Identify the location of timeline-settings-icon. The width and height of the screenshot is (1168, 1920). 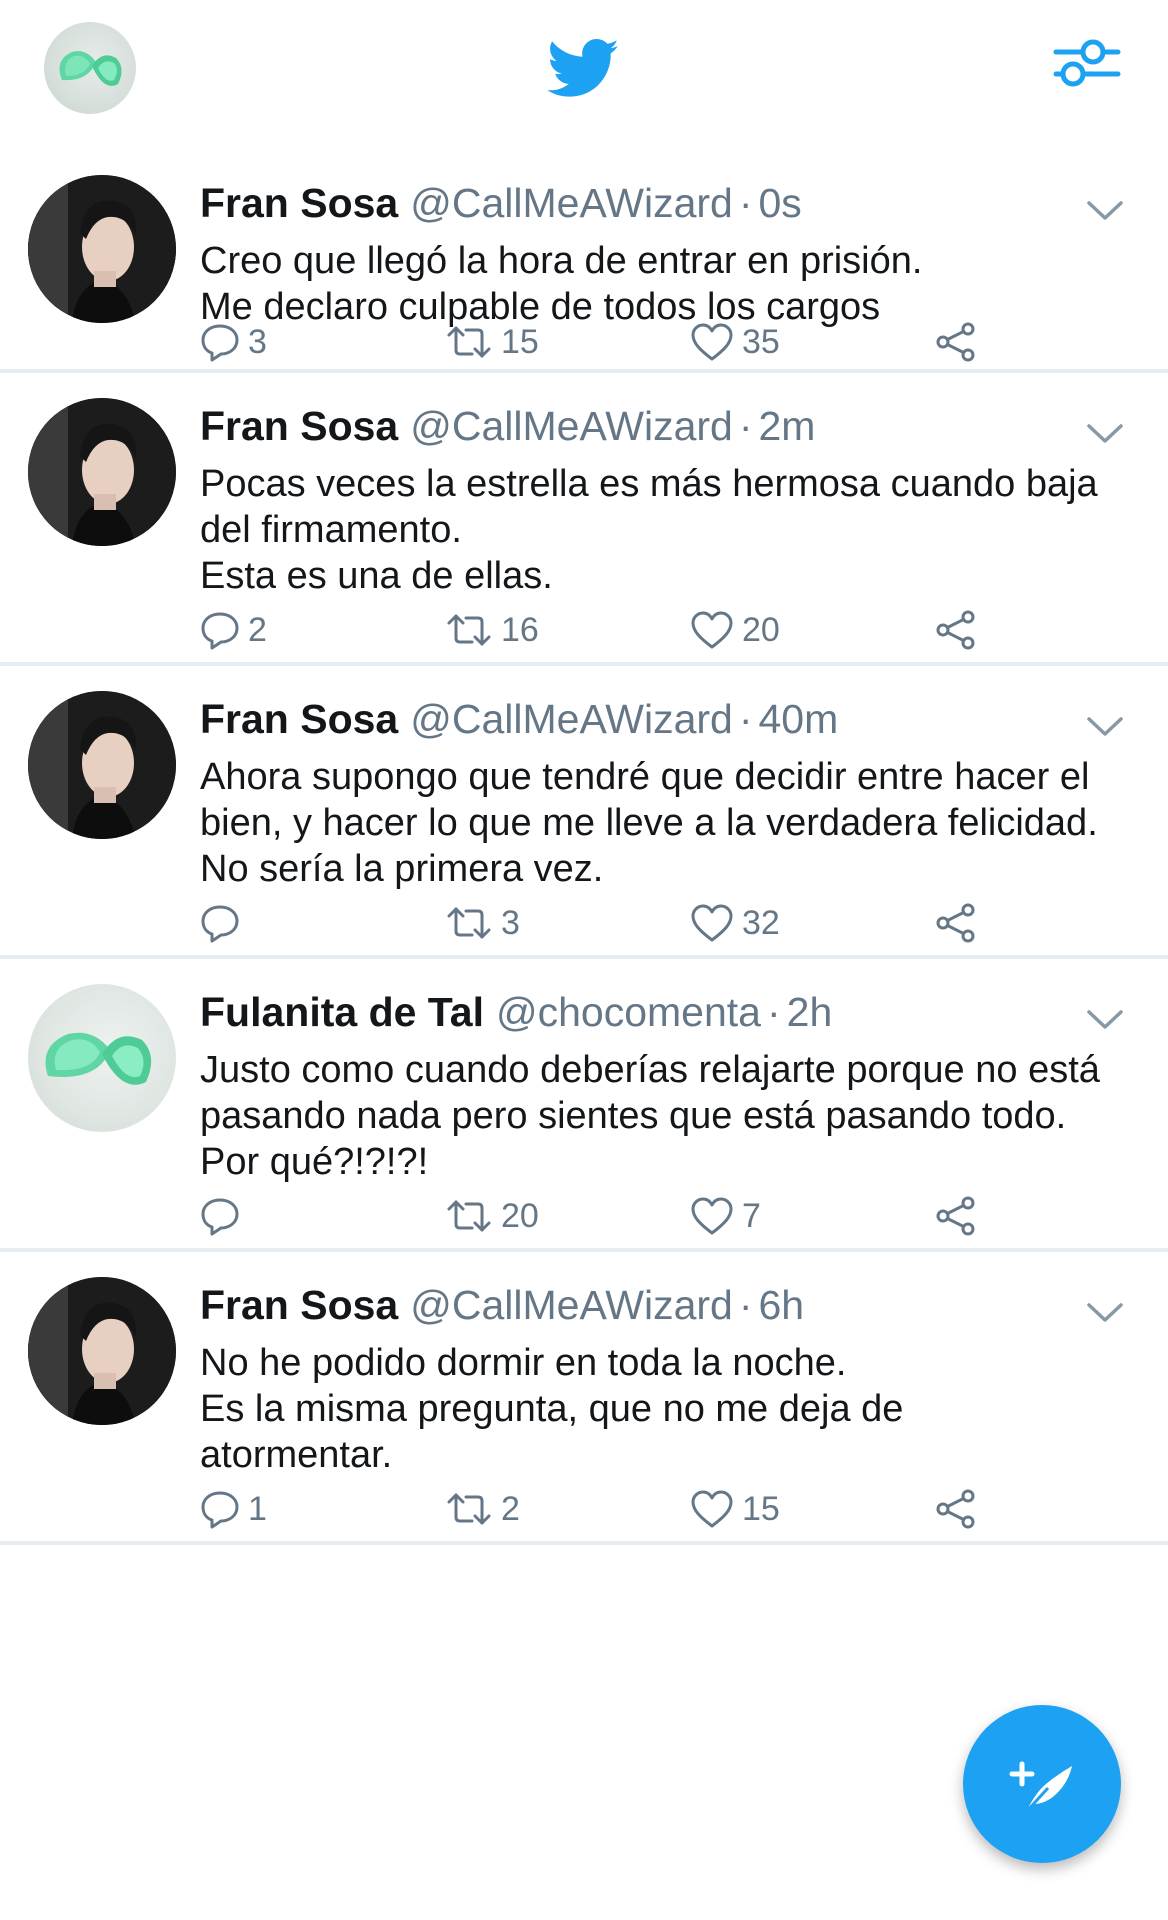
(1087, 69).